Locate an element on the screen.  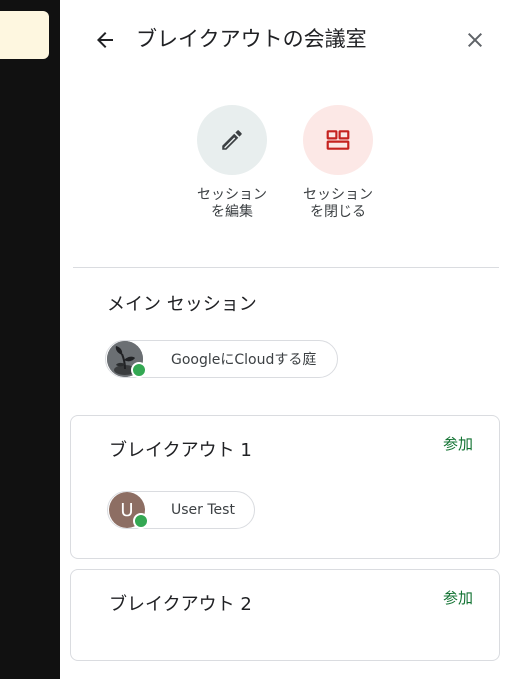
close-session-label: セッションを閉じる is located at coordinates (338, 203).